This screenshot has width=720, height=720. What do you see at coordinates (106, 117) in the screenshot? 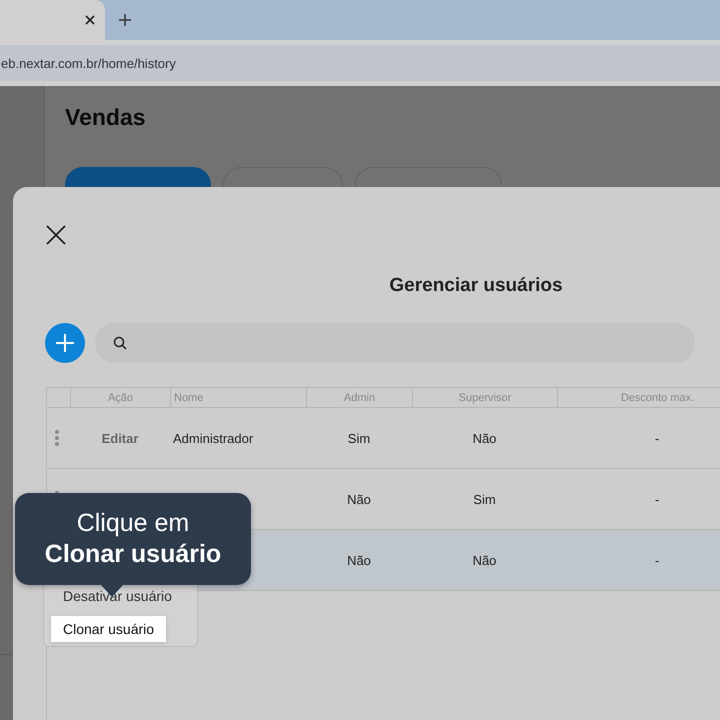
I see `page-title: Vendas` at bounding box center [106, 117].